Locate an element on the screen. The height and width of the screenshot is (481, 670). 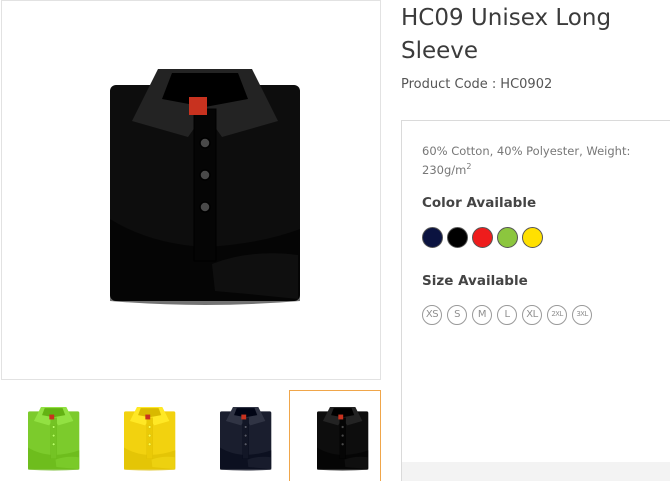
size-option-m: M is located at coordinates (482, 315).